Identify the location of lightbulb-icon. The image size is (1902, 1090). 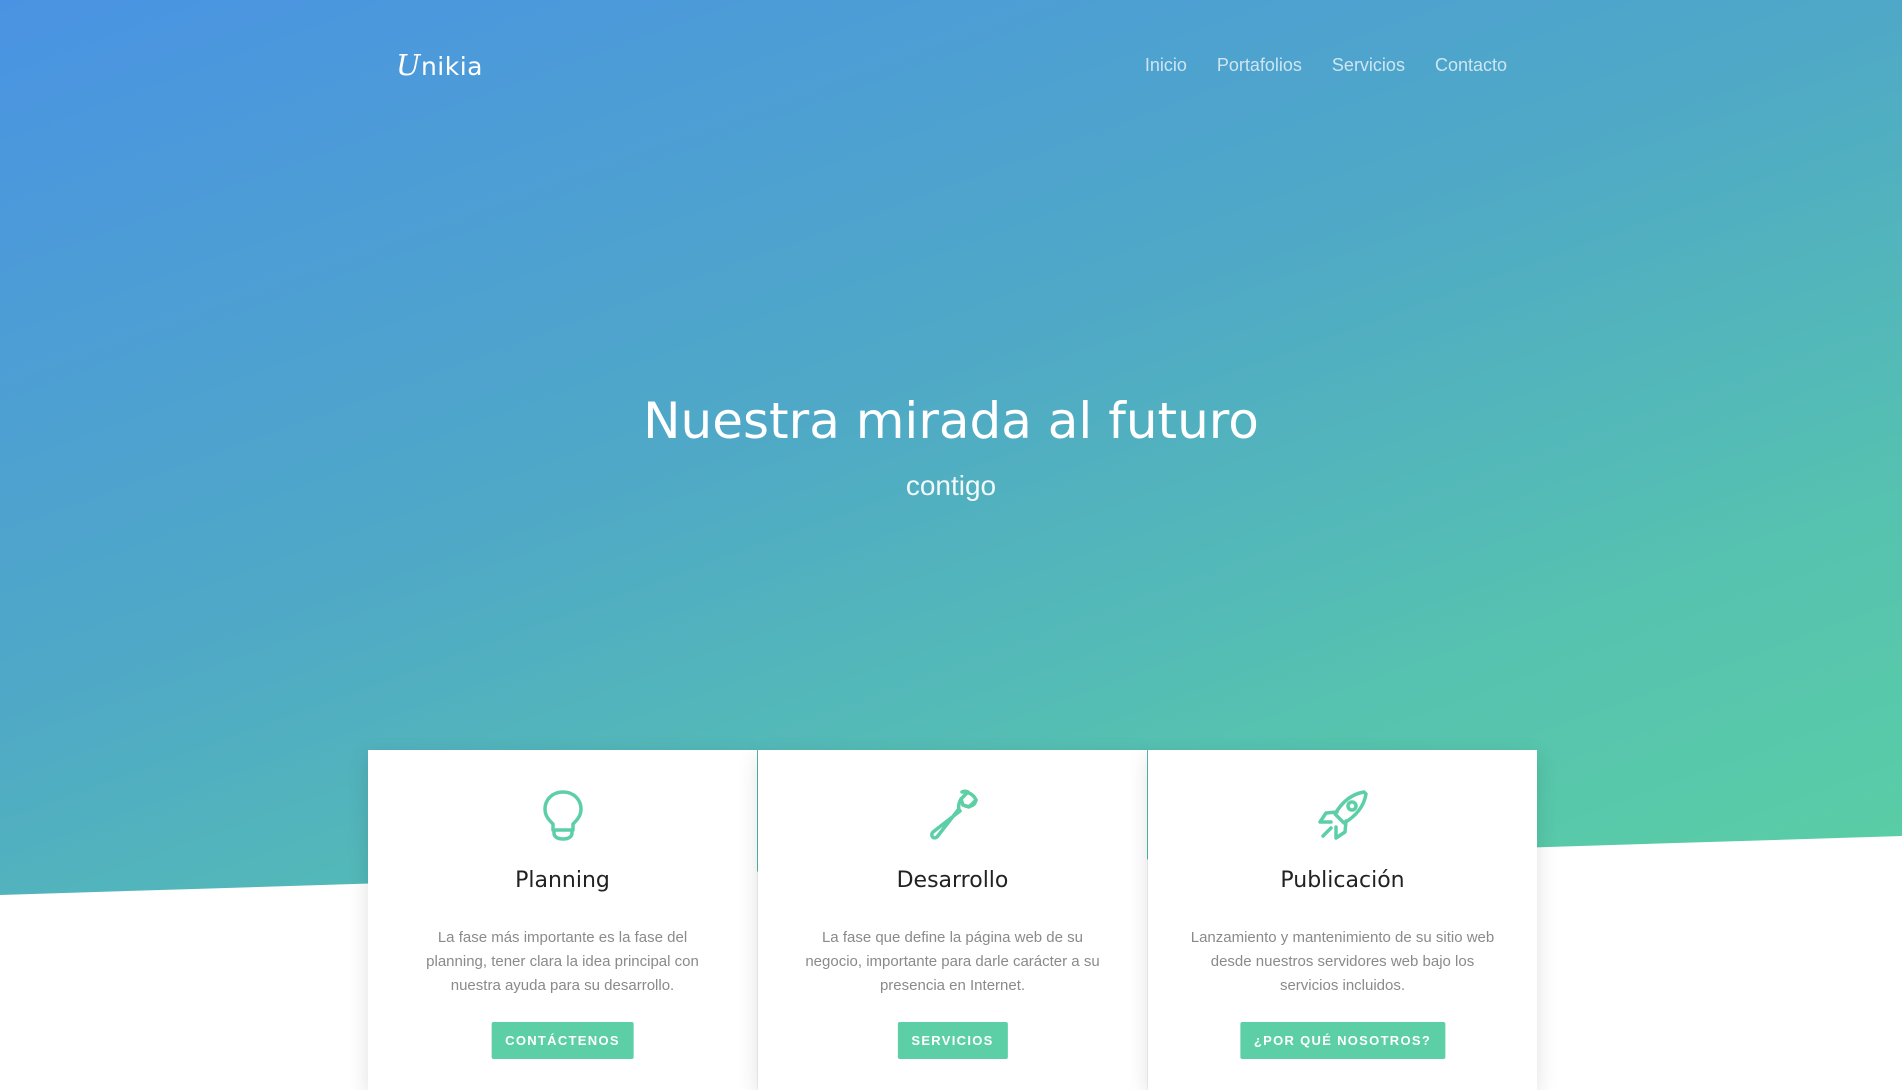
(562, 815).